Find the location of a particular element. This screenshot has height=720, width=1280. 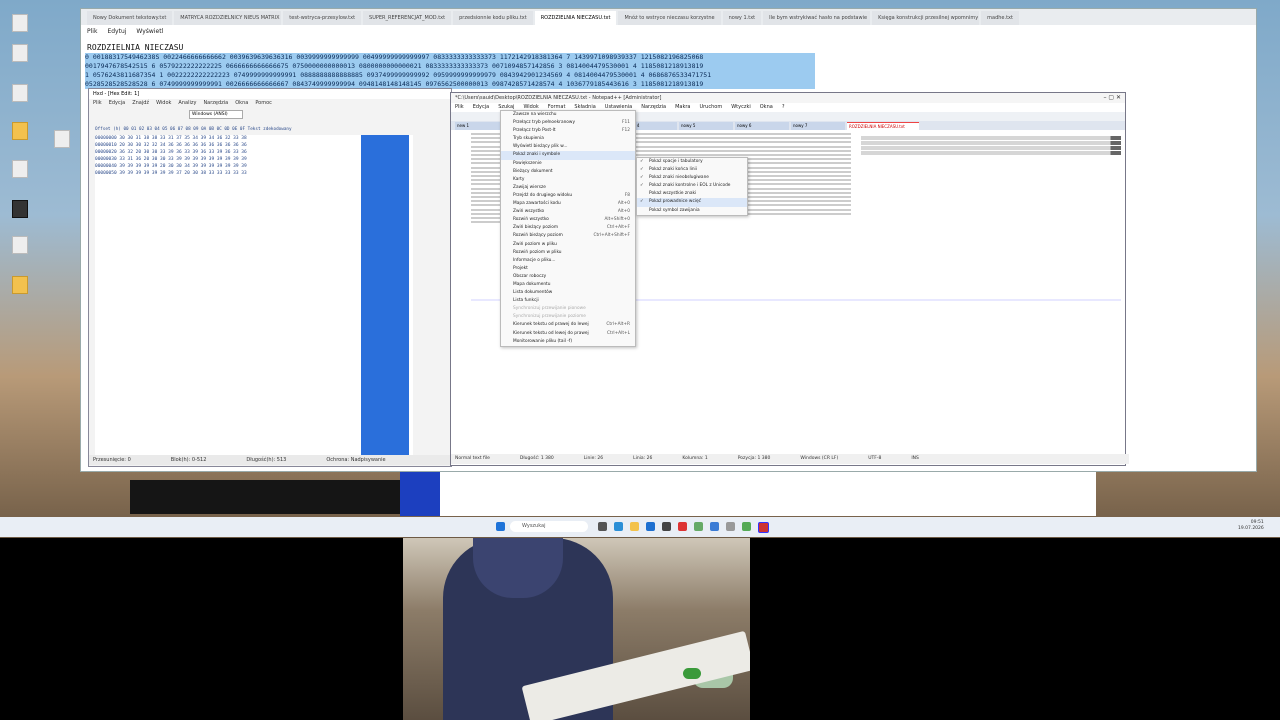

desktop-app-icon is located at coordinates (20, 210).